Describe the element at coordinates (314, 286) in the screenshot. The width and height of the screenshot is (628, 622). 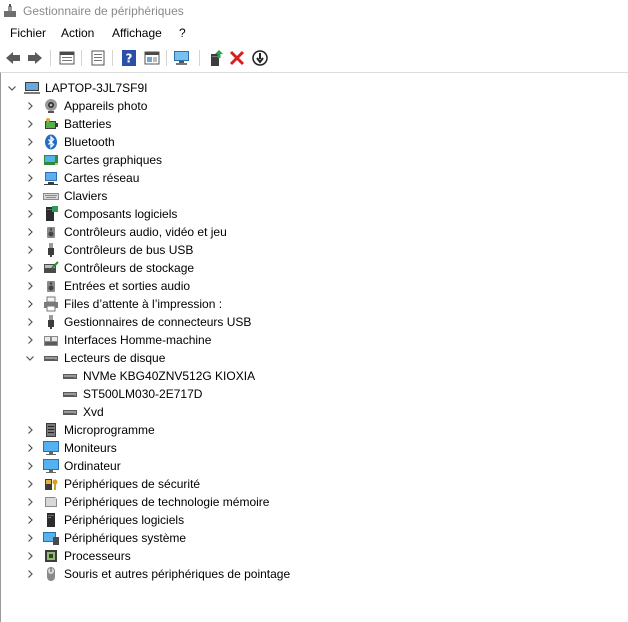
I see `tree-category: Entrées et sorties audio` at that location.